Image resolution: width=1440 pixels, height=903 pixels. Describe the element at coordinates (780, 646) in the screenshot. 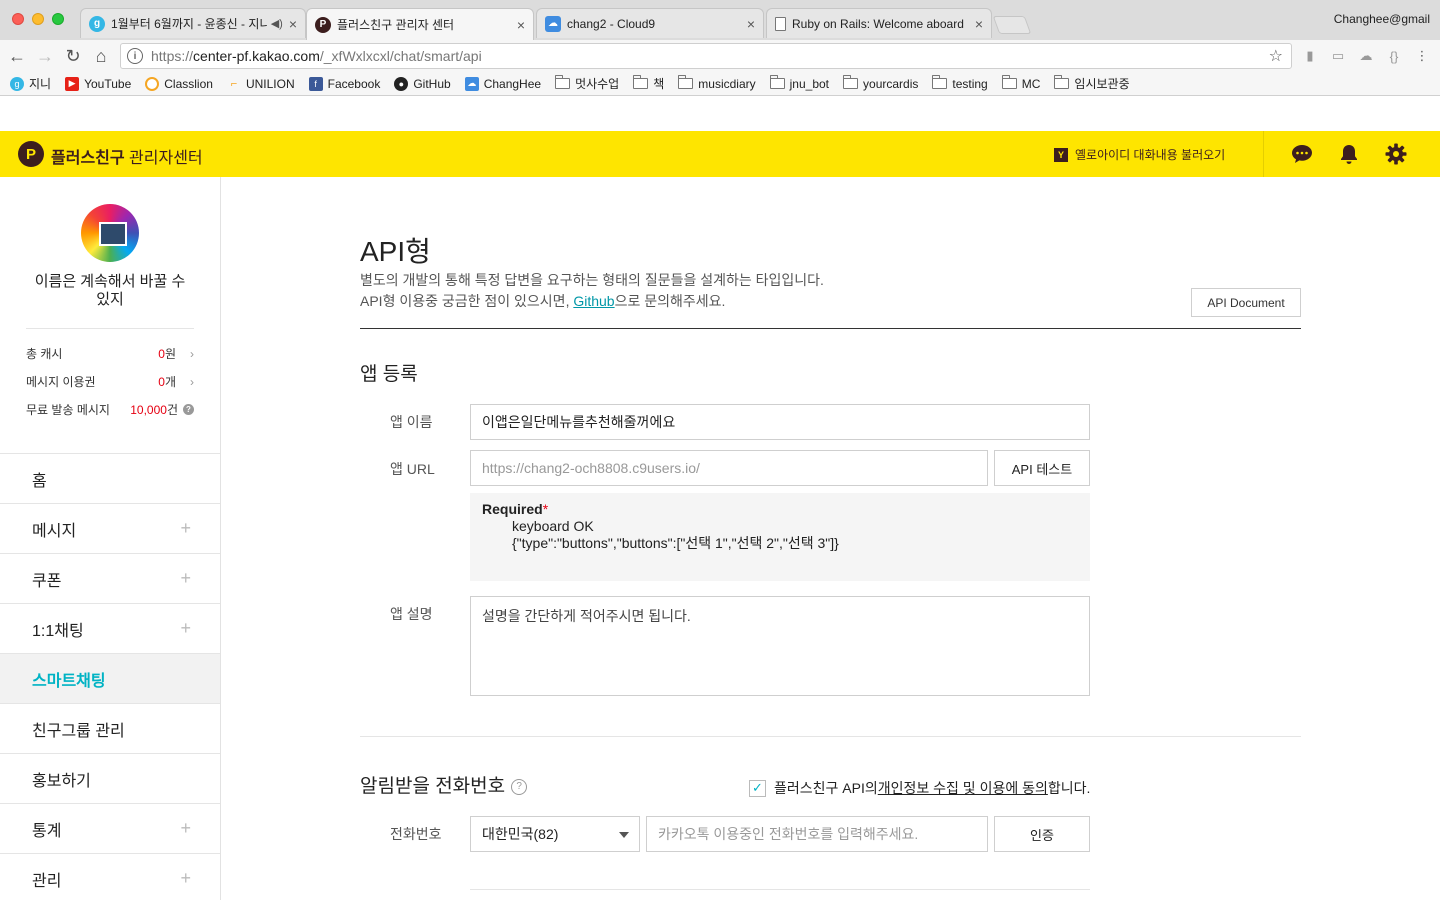

I see `app-desc-textarea: 설명을 간단하게 적어주시면 됩니다.` at that location.